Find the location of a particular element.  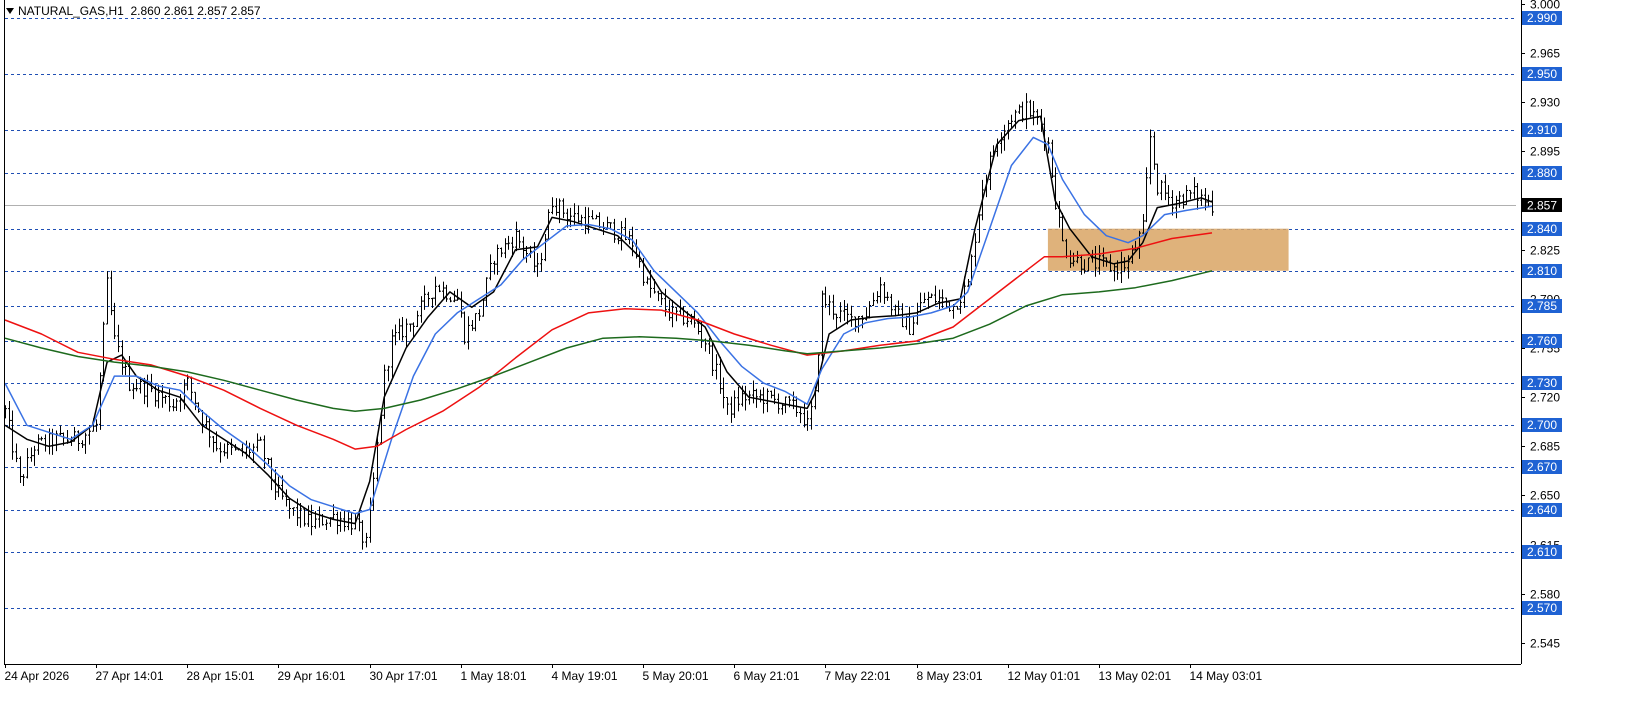

svg-text: 2.730 is located at coordinates (1542, 383).